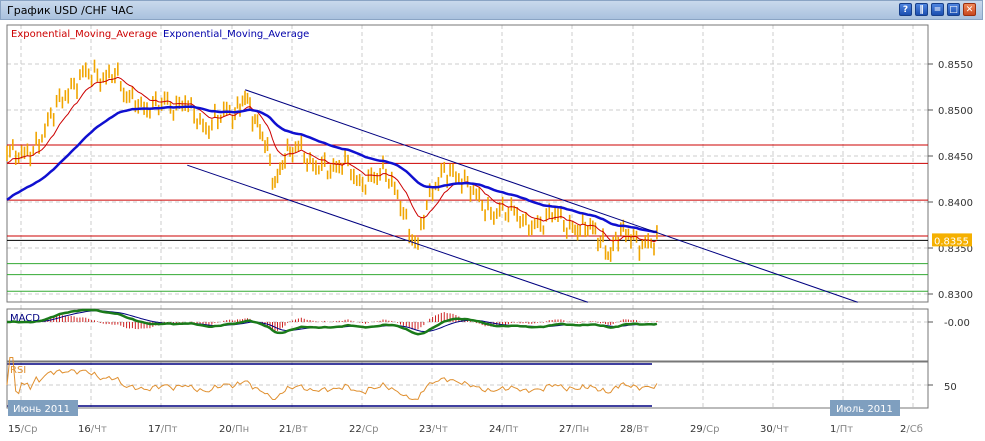  What do you see at coordinates (955, 111) in the screenshot?
I see `y-tick-label: 0.8500` at bounding box center [955, 111].